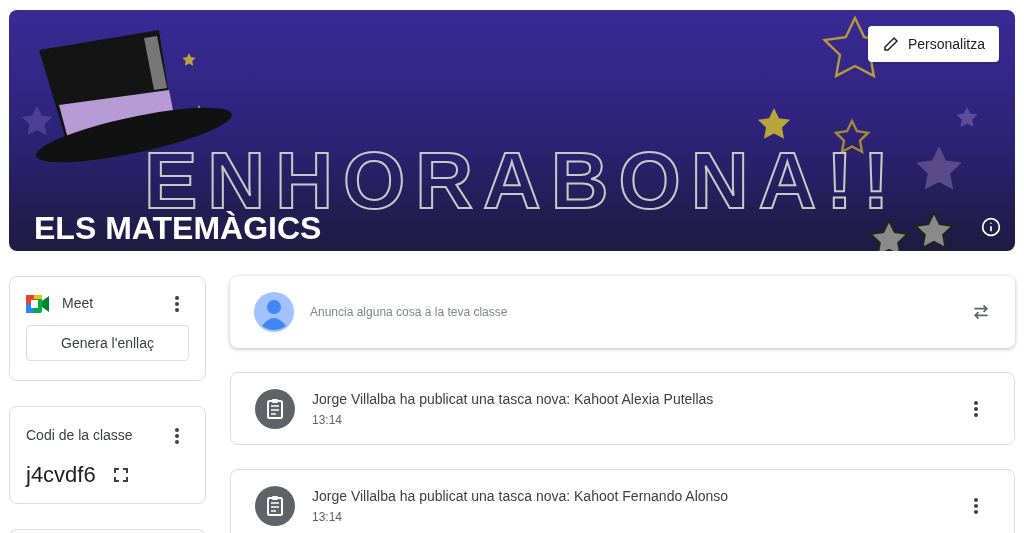  I want to click on announce-field: Anuncia alguna cosa a la teva classe, so click(640, 312).